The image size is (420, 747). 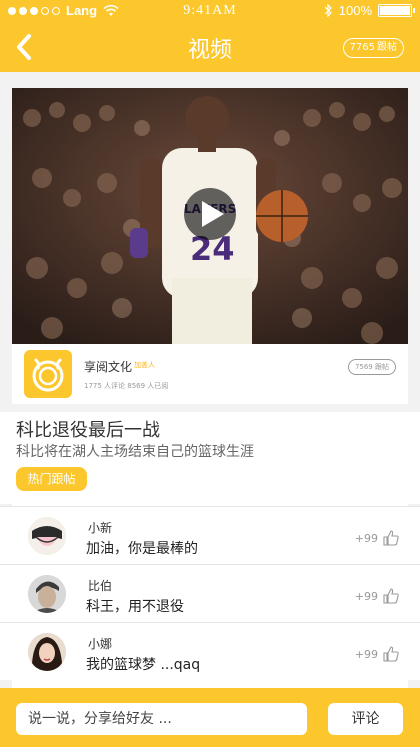 I want to click on bluetooth-icon, so click(x=328, y=10).